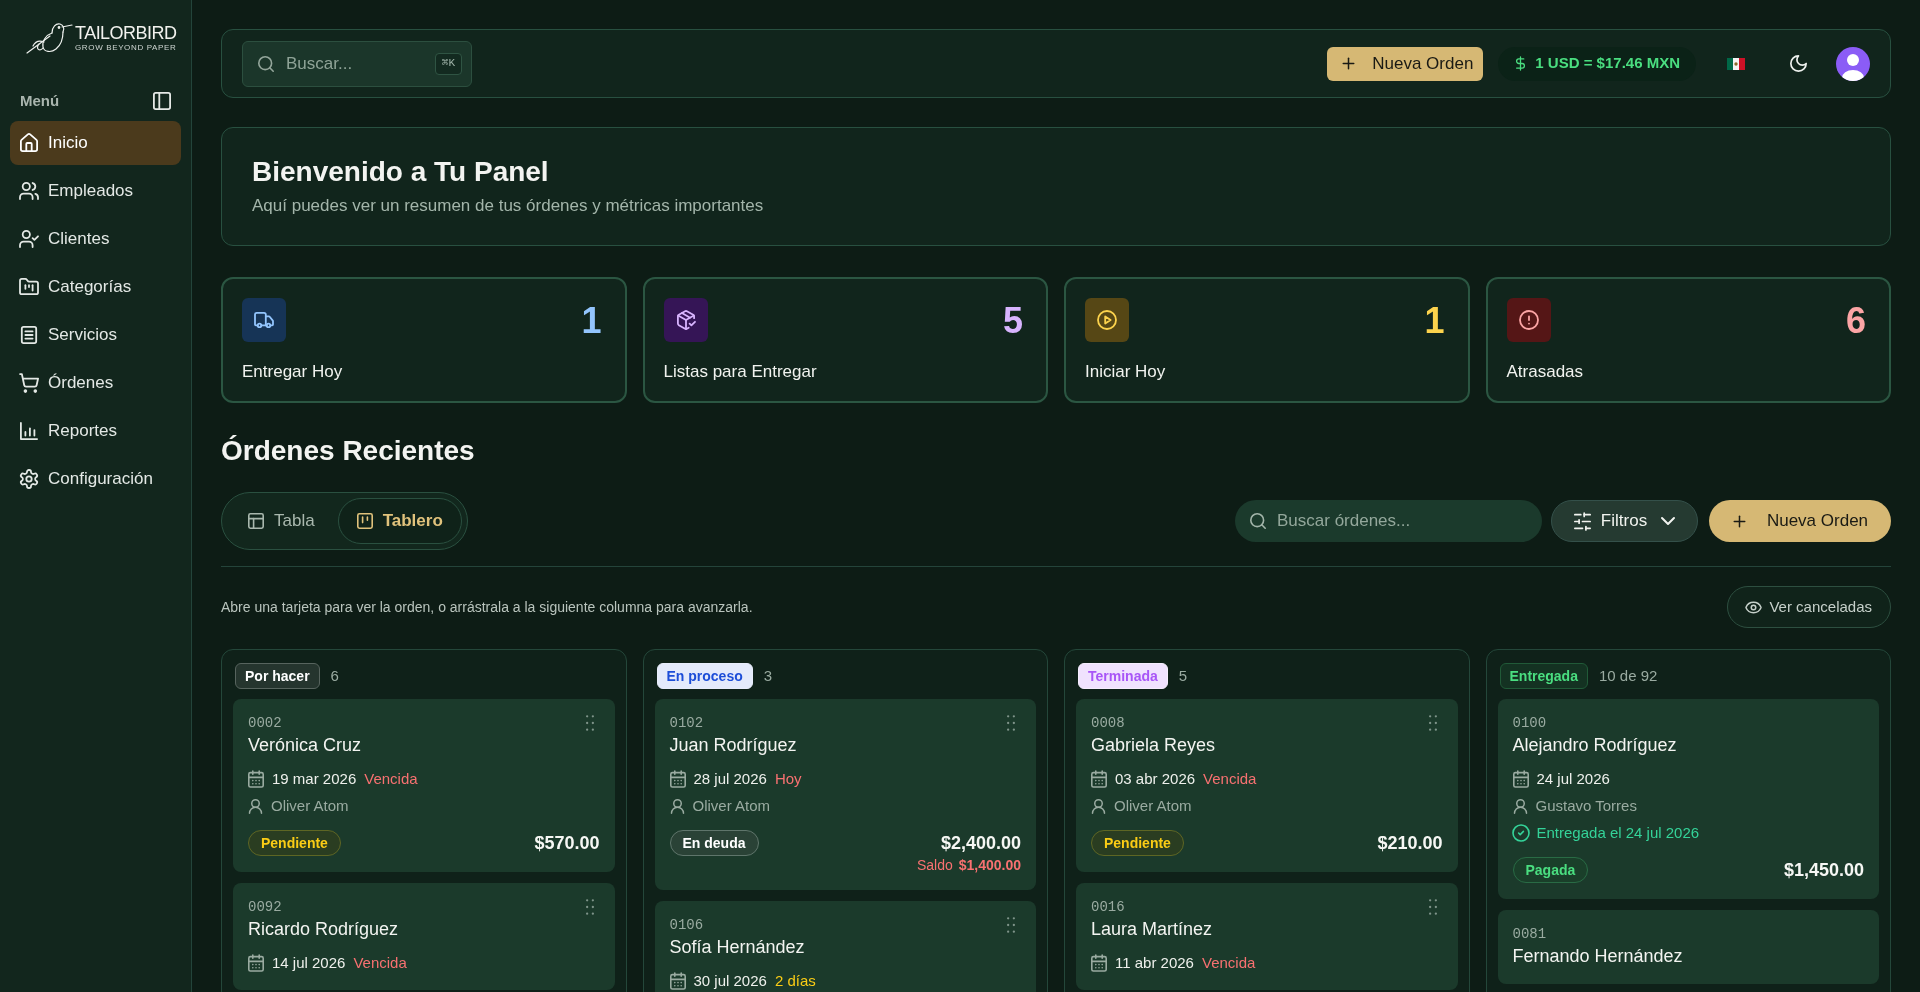  What do you see at coordinates (845, 794) in the screenshot?
I see `order-card: 0102 Juan Rodríguez 28 jul 2026 Hoy Oliver Atom En deuda $2,400.00 Saldo $1,400.00` at bounding box center [845, 794].